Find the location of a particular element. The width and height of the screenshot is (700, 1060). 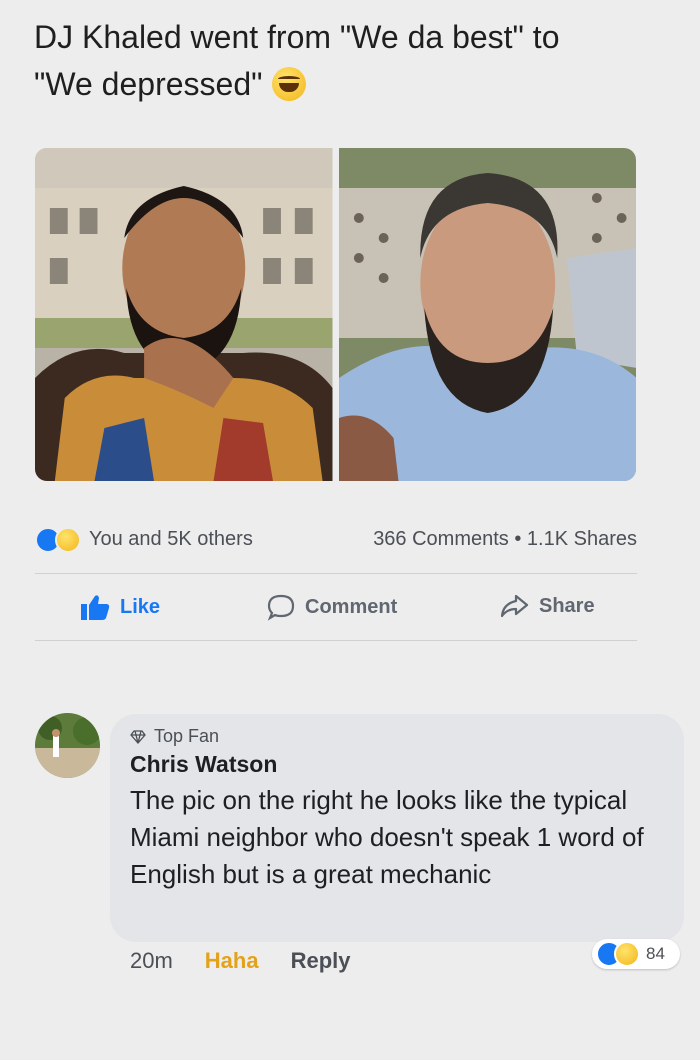

post-actions: Like Comment Share is located at coordinates (336, 607).